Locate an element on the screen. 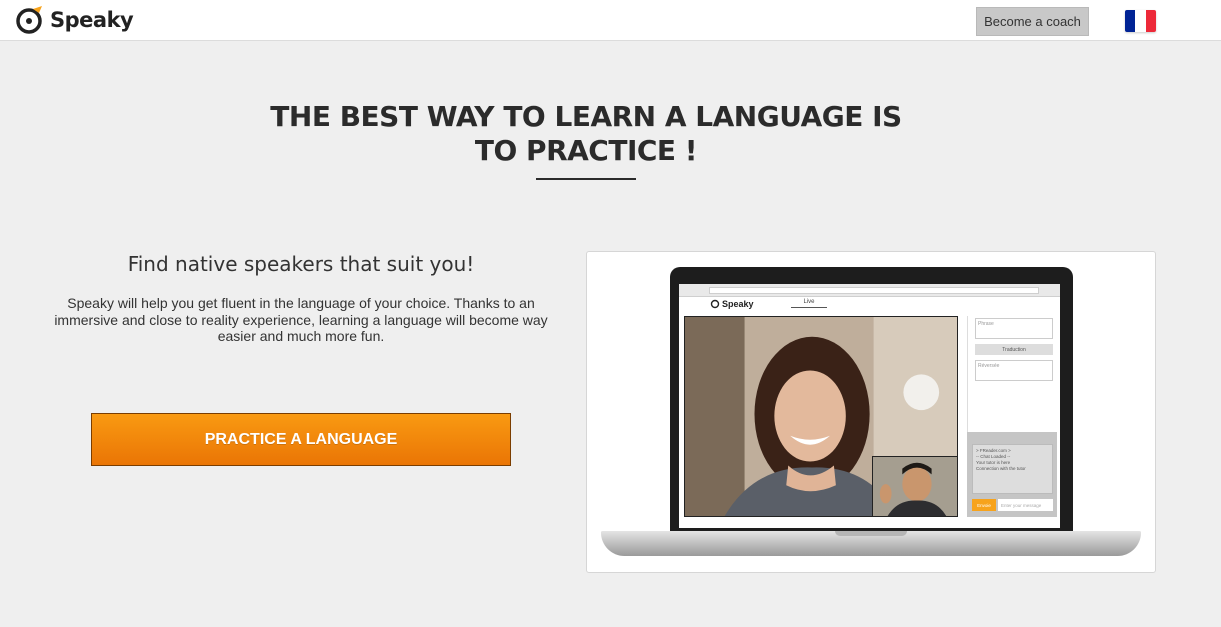  hero-title-line1: THE BEST WAY TO LEARN A LANGUAGE IS is located at coordinates (586, 116).